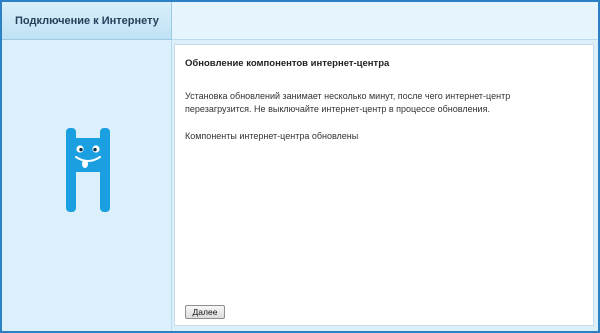  Describe the element at coordinates (205, 312) in the screenshot. I see `next-button: Далее` at that location.